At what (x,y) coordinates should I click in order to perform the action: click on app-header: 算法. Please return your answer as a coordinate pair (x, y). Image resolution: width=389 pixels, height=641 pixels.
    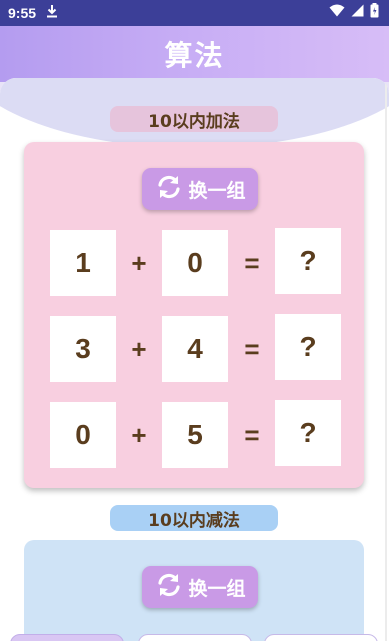
    Looking at the image, I should click on (194, 54).